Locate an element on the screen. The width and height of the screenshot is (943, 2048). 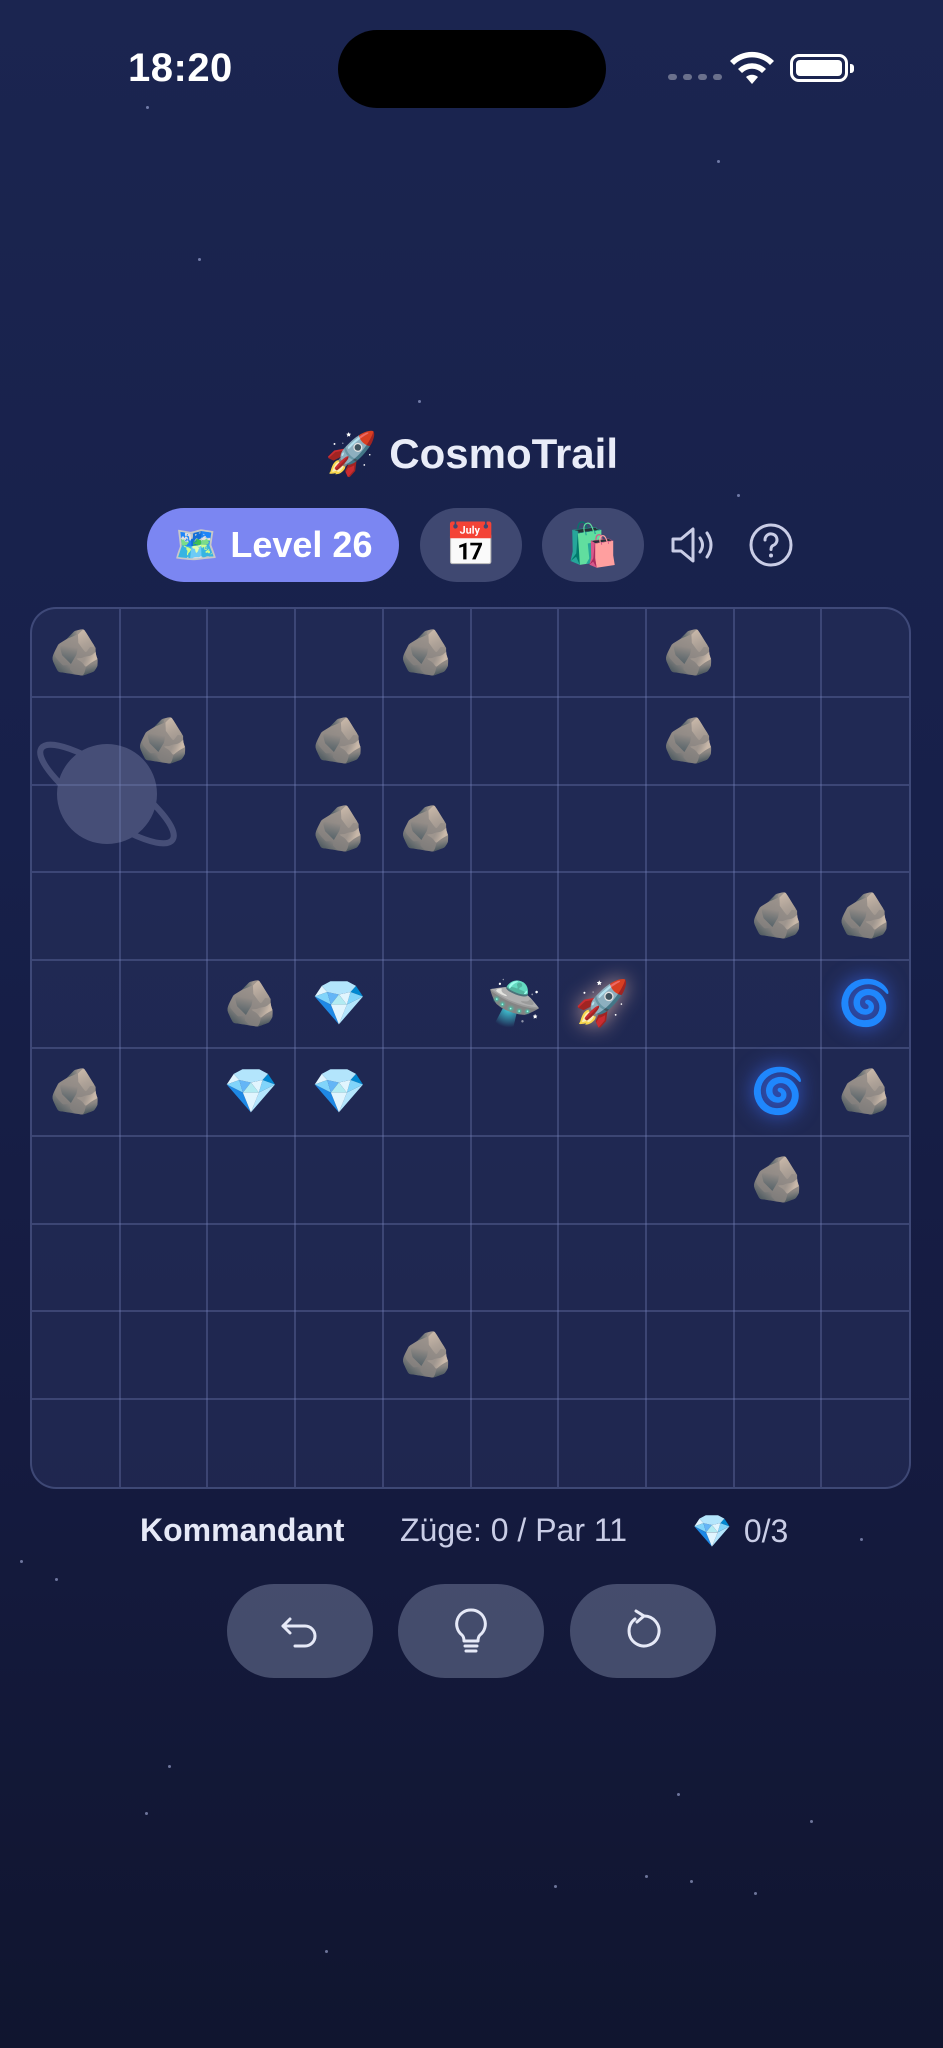
daily-calendar-button: 📅 is located at coordinates (471, 545).